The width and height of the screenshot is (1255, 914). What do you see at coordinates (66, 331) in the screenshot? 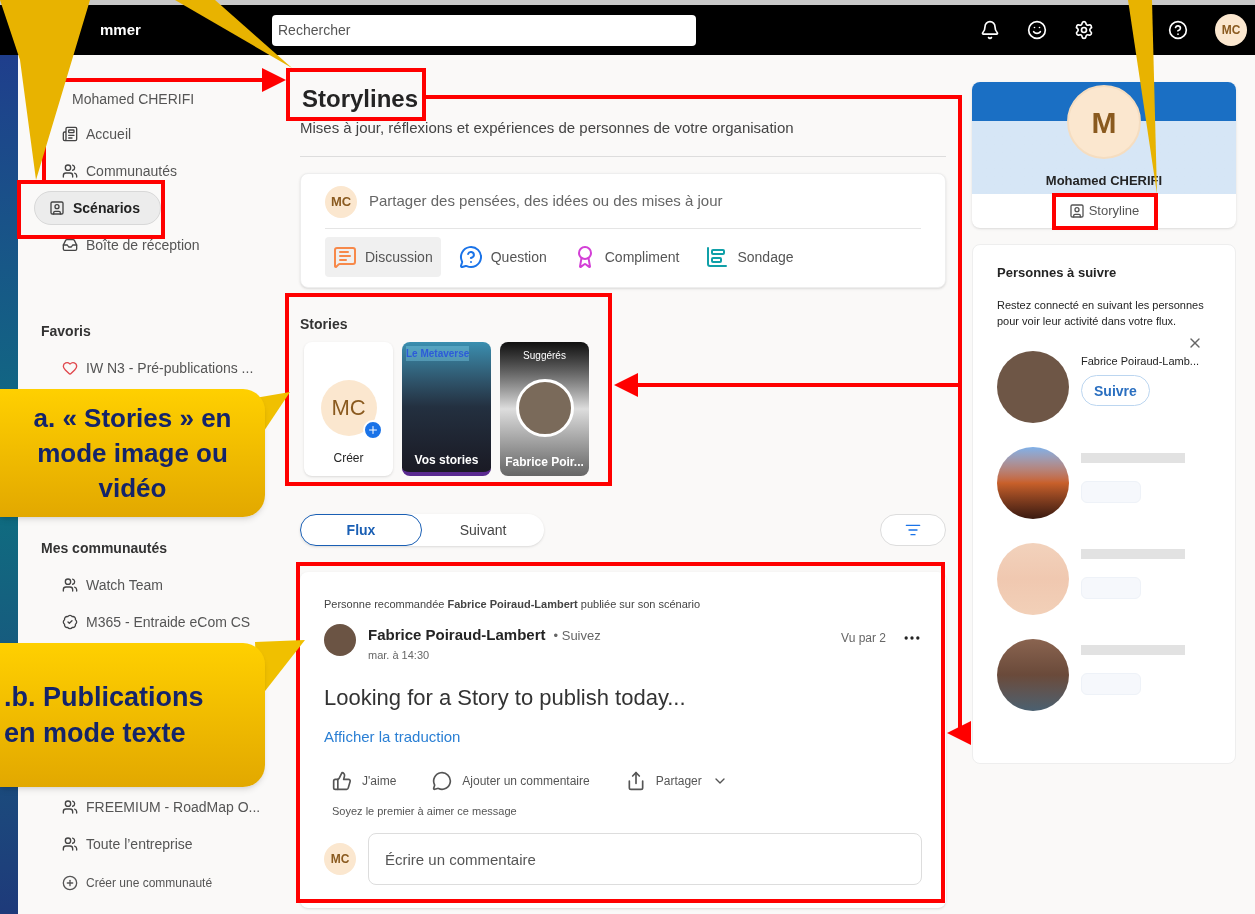
I see `section-title: Favoris` at bounding box center [66, 331].